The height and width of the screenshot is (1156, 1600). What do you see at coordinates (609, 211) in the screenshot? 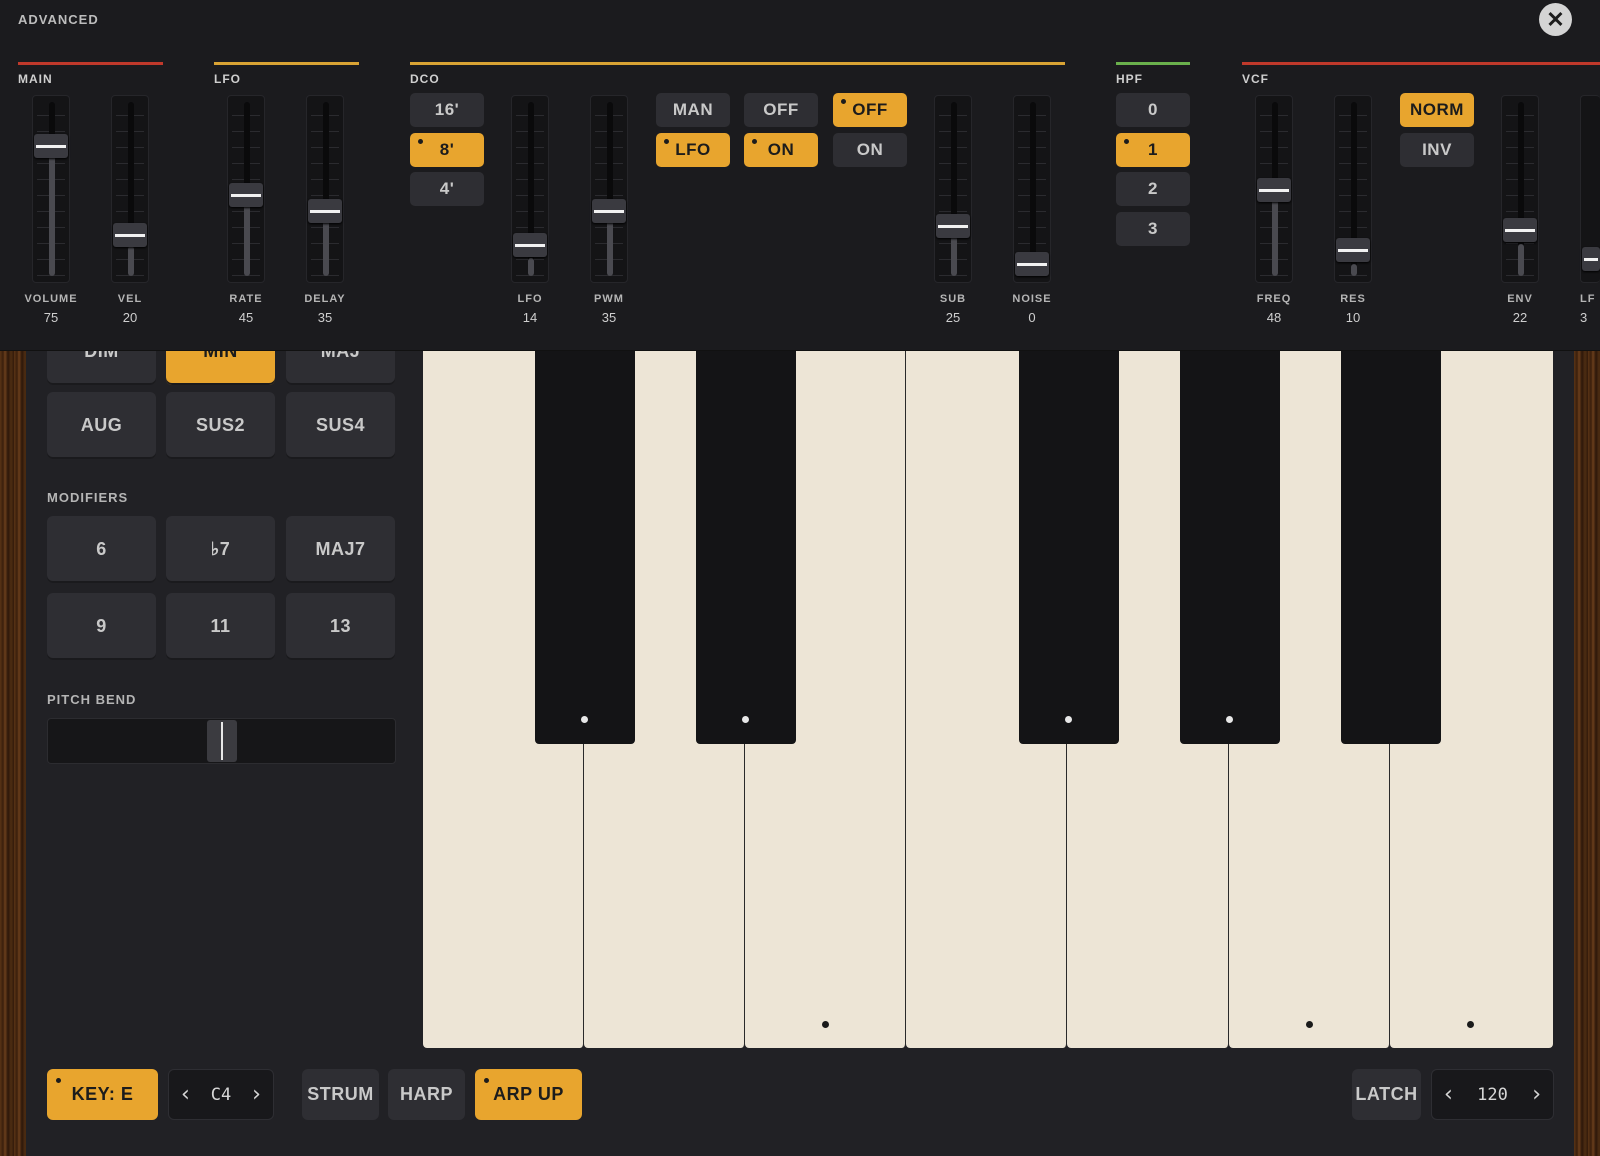
I see `pwm-slider-knob` at bounding box center [609, 211].